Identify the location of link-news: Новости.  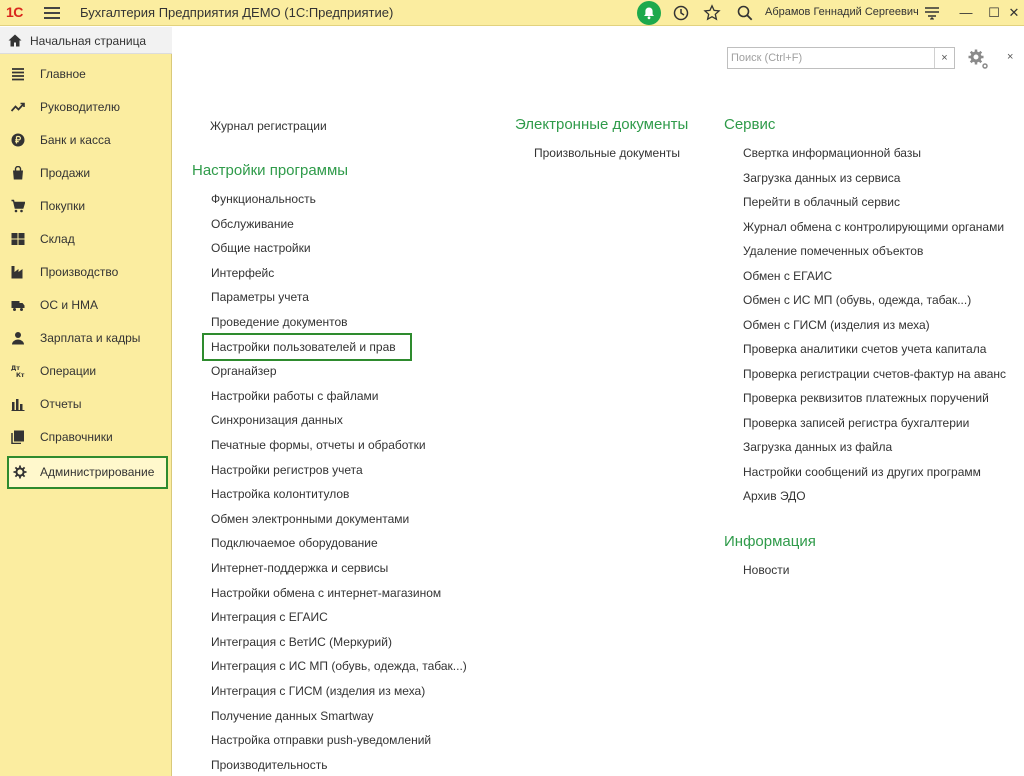
(766, 570).